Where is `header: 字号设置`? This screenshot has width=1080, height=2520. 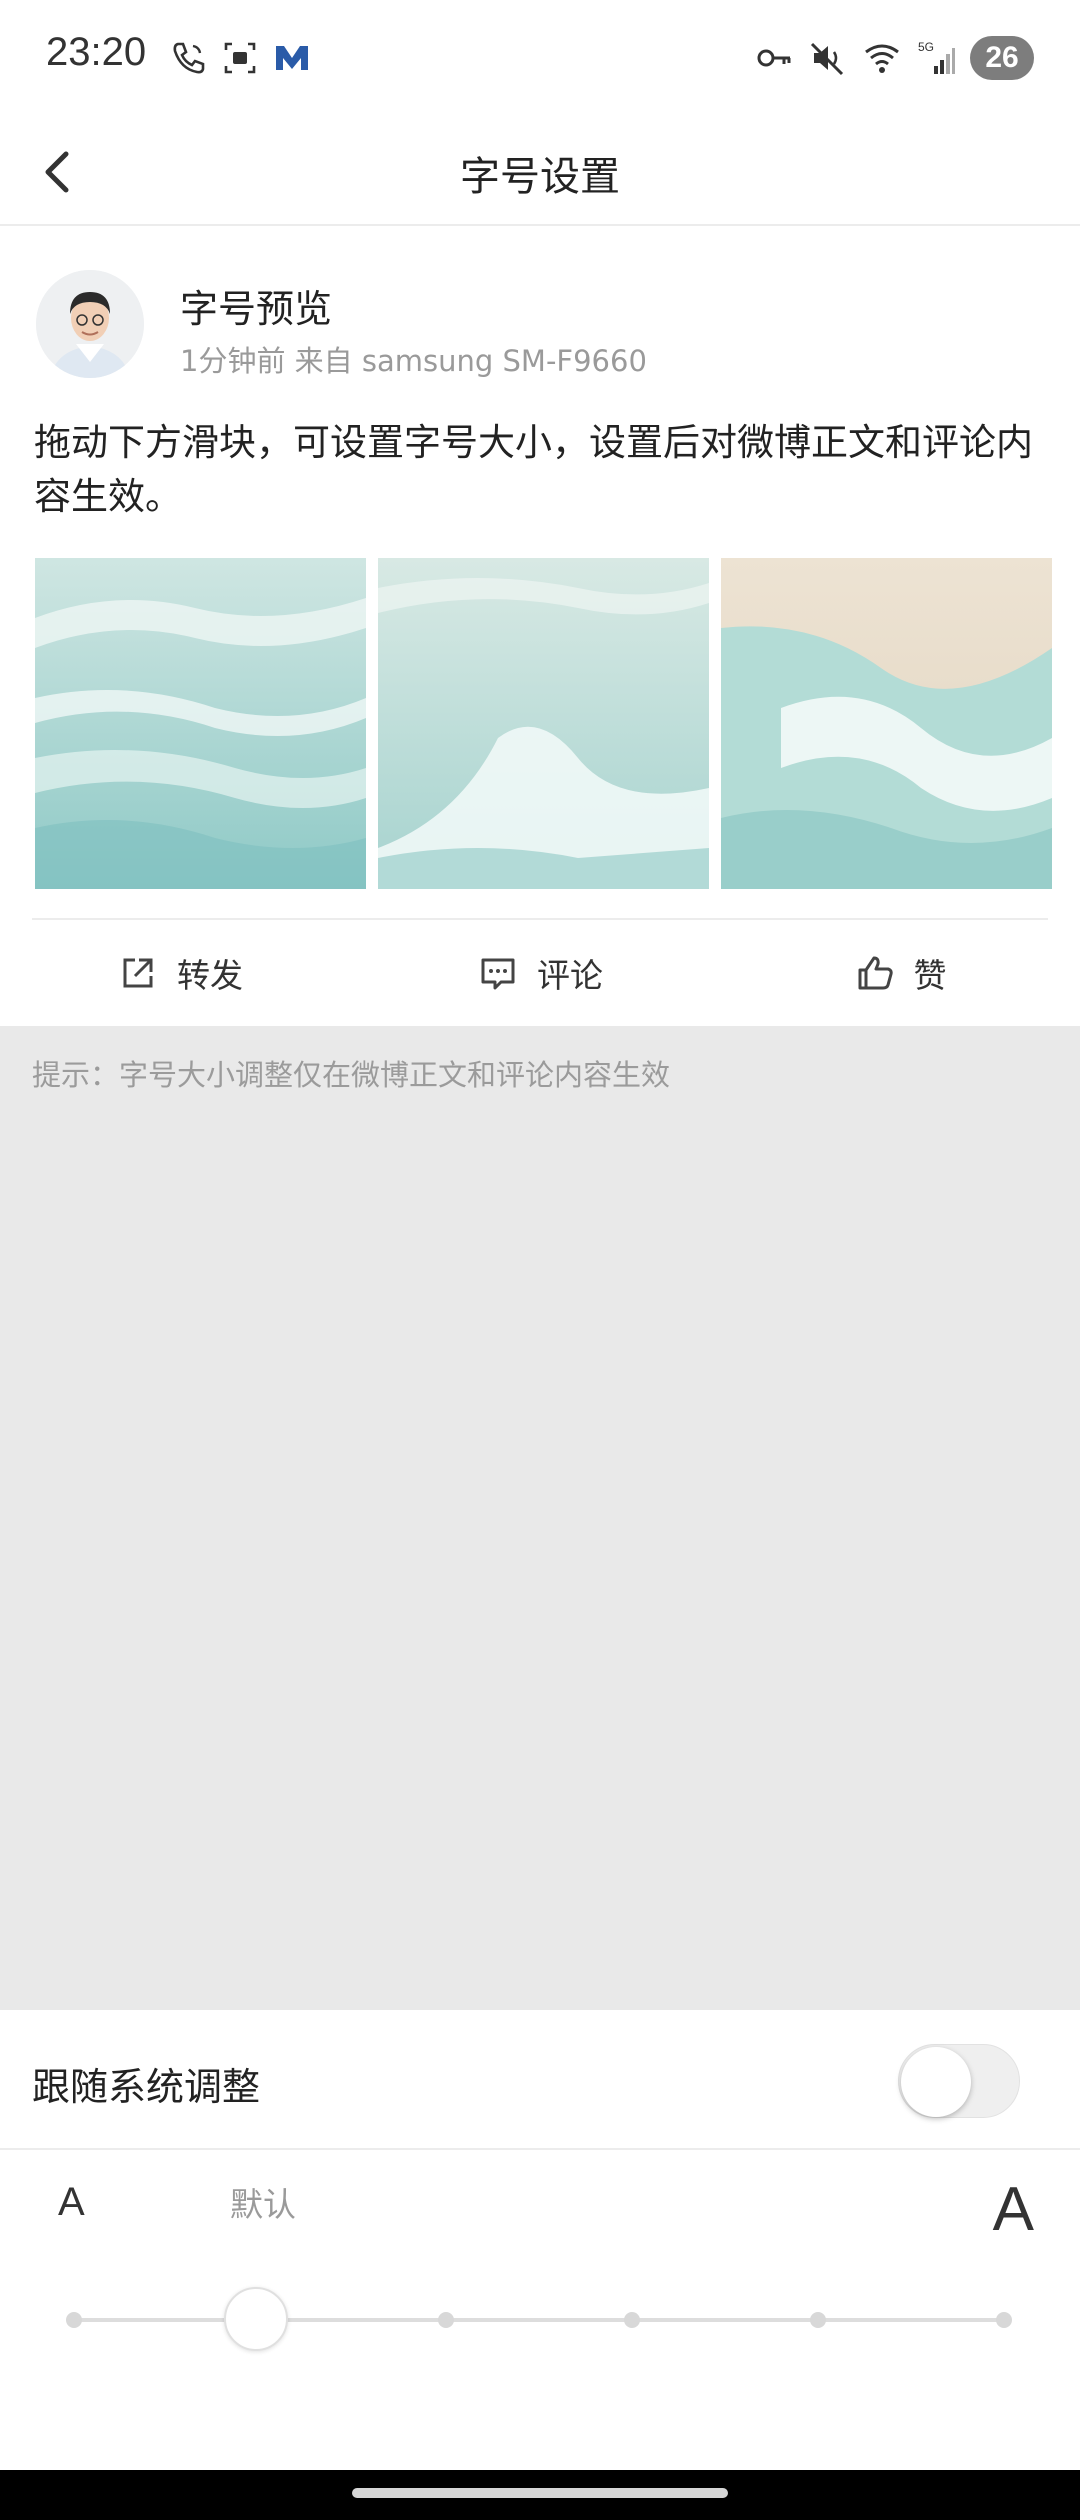
header: 字号设置 is located at coordinates (540, 172).